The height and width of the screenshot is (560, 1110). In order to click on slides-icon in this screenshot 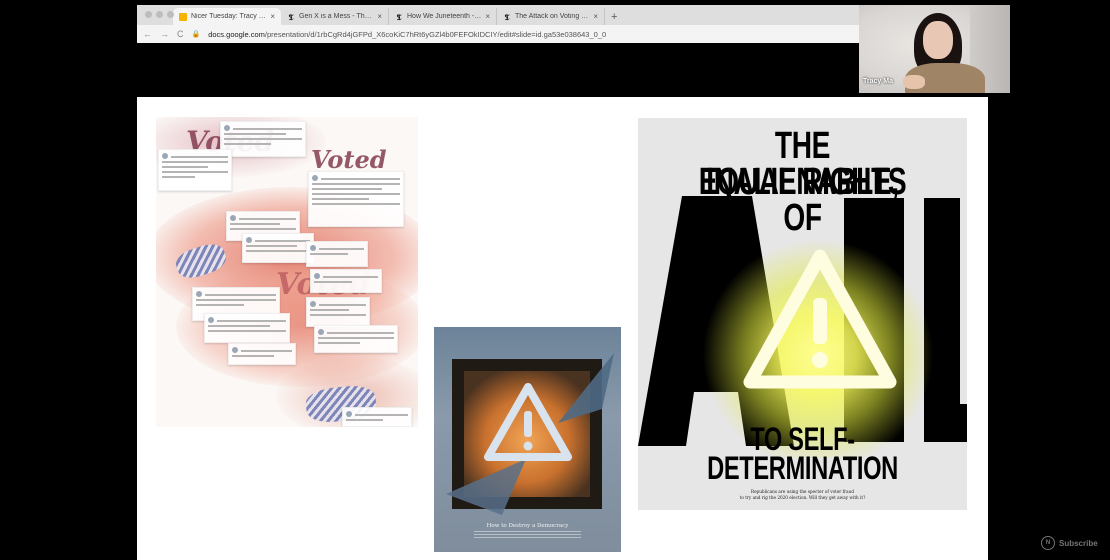, I will do `click(183, 16)`.